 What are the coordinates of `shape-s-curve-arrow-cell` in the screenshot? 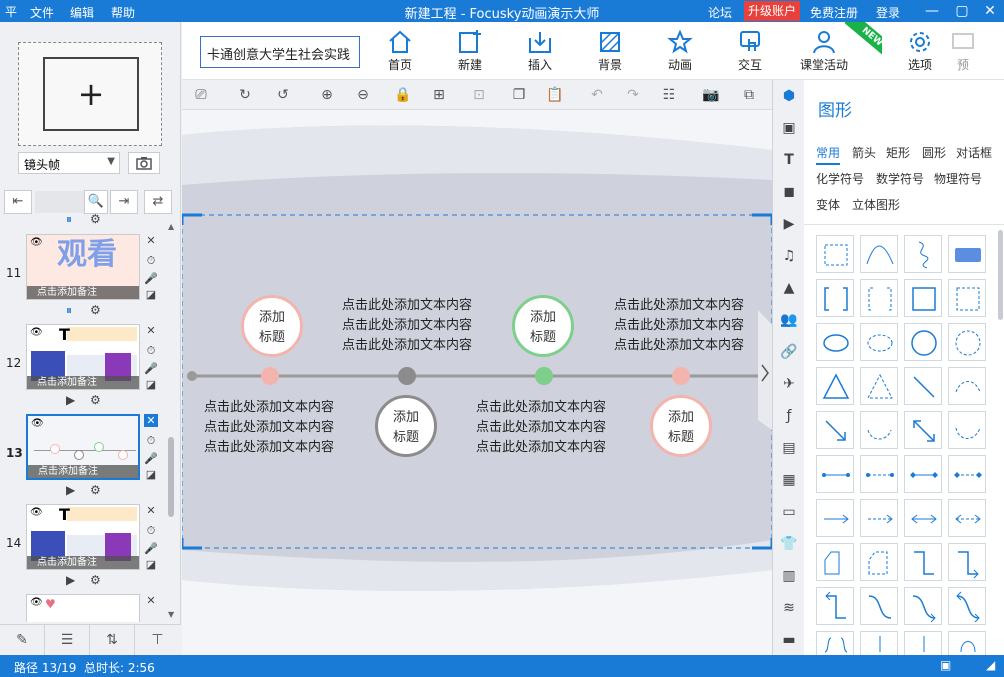 It's located at (923, 606).